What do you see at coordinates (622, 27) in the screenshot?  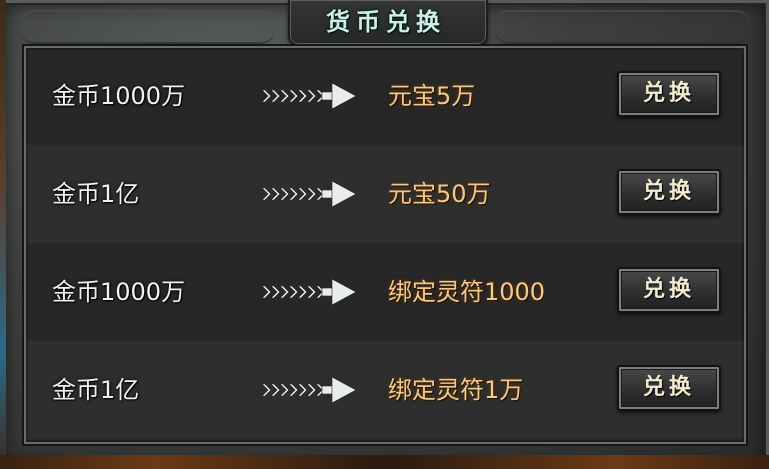 I see `title-ornament-right` at bounding box center [622, 27].